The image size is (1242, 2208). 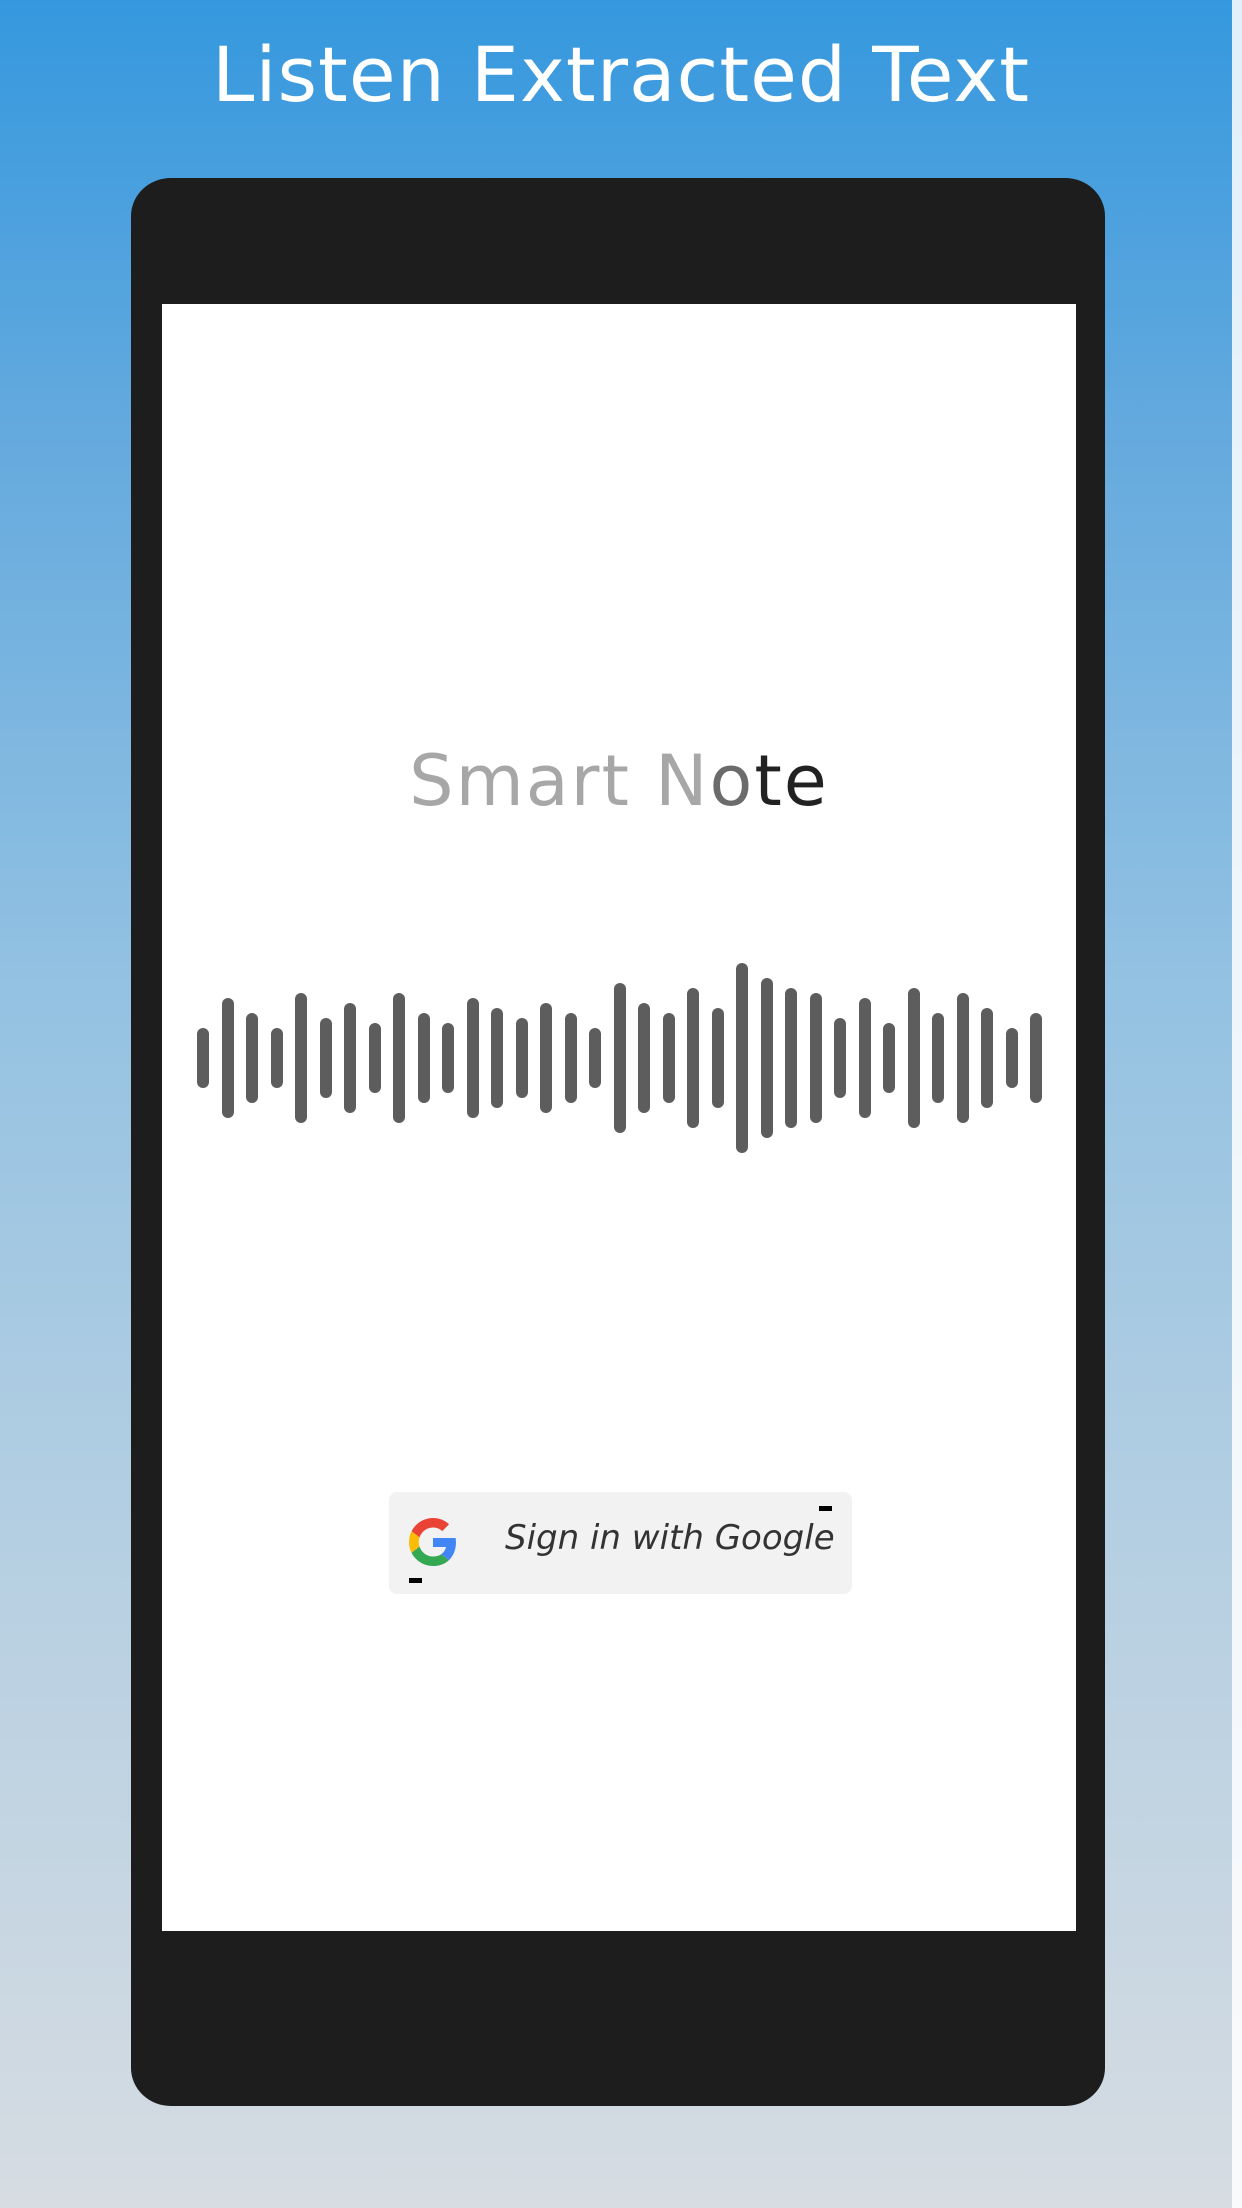 I want to click on google-sign-in-button: Sign in with Google, so click(x=620, y=1543).